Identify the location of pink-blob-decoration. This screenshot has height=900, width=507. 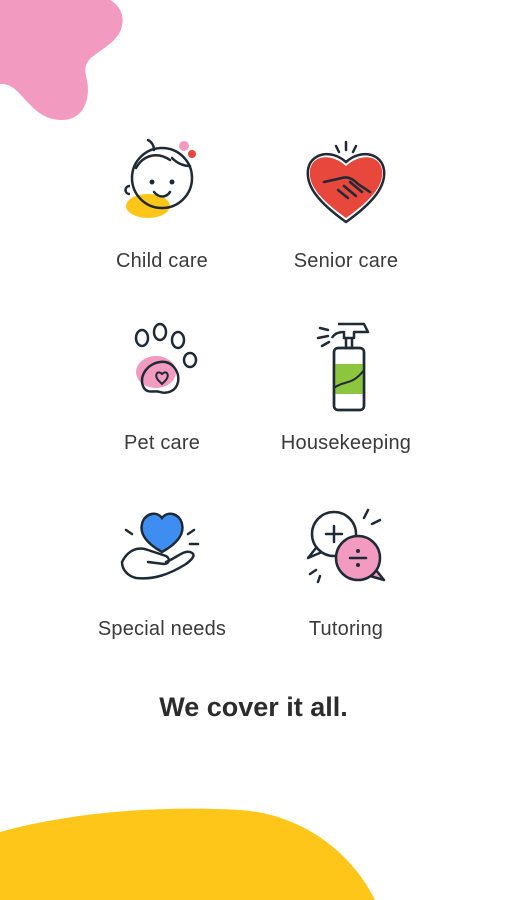
(61, 60).